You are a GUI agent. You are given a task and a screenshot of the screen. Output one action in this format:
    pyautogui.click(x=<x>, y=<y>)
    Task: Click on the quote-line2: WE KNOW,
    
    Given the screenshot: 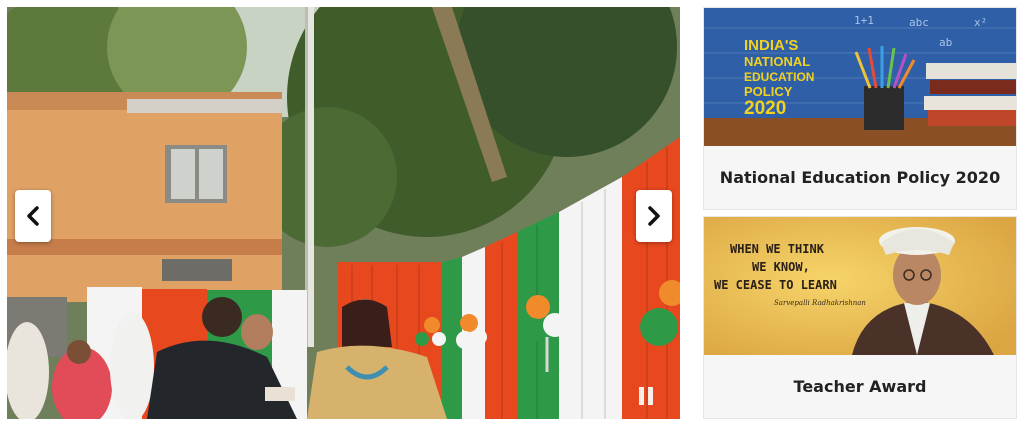 What is the action you would take?
    pyautogui.click(x=781, y=267)
    